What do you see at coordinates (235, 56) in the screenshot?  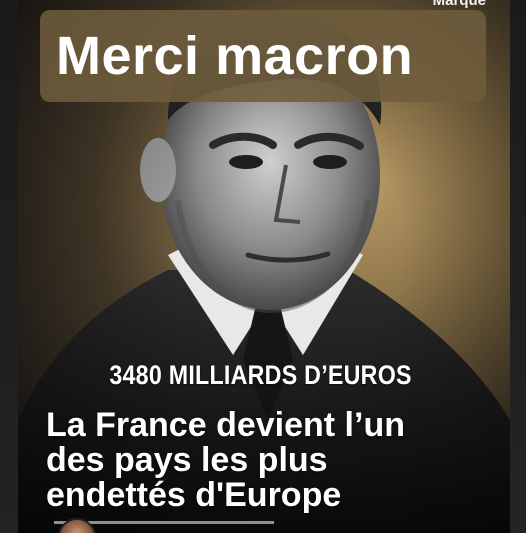 I see `caption-text: Merci macron` at bounding box center [235, 56].